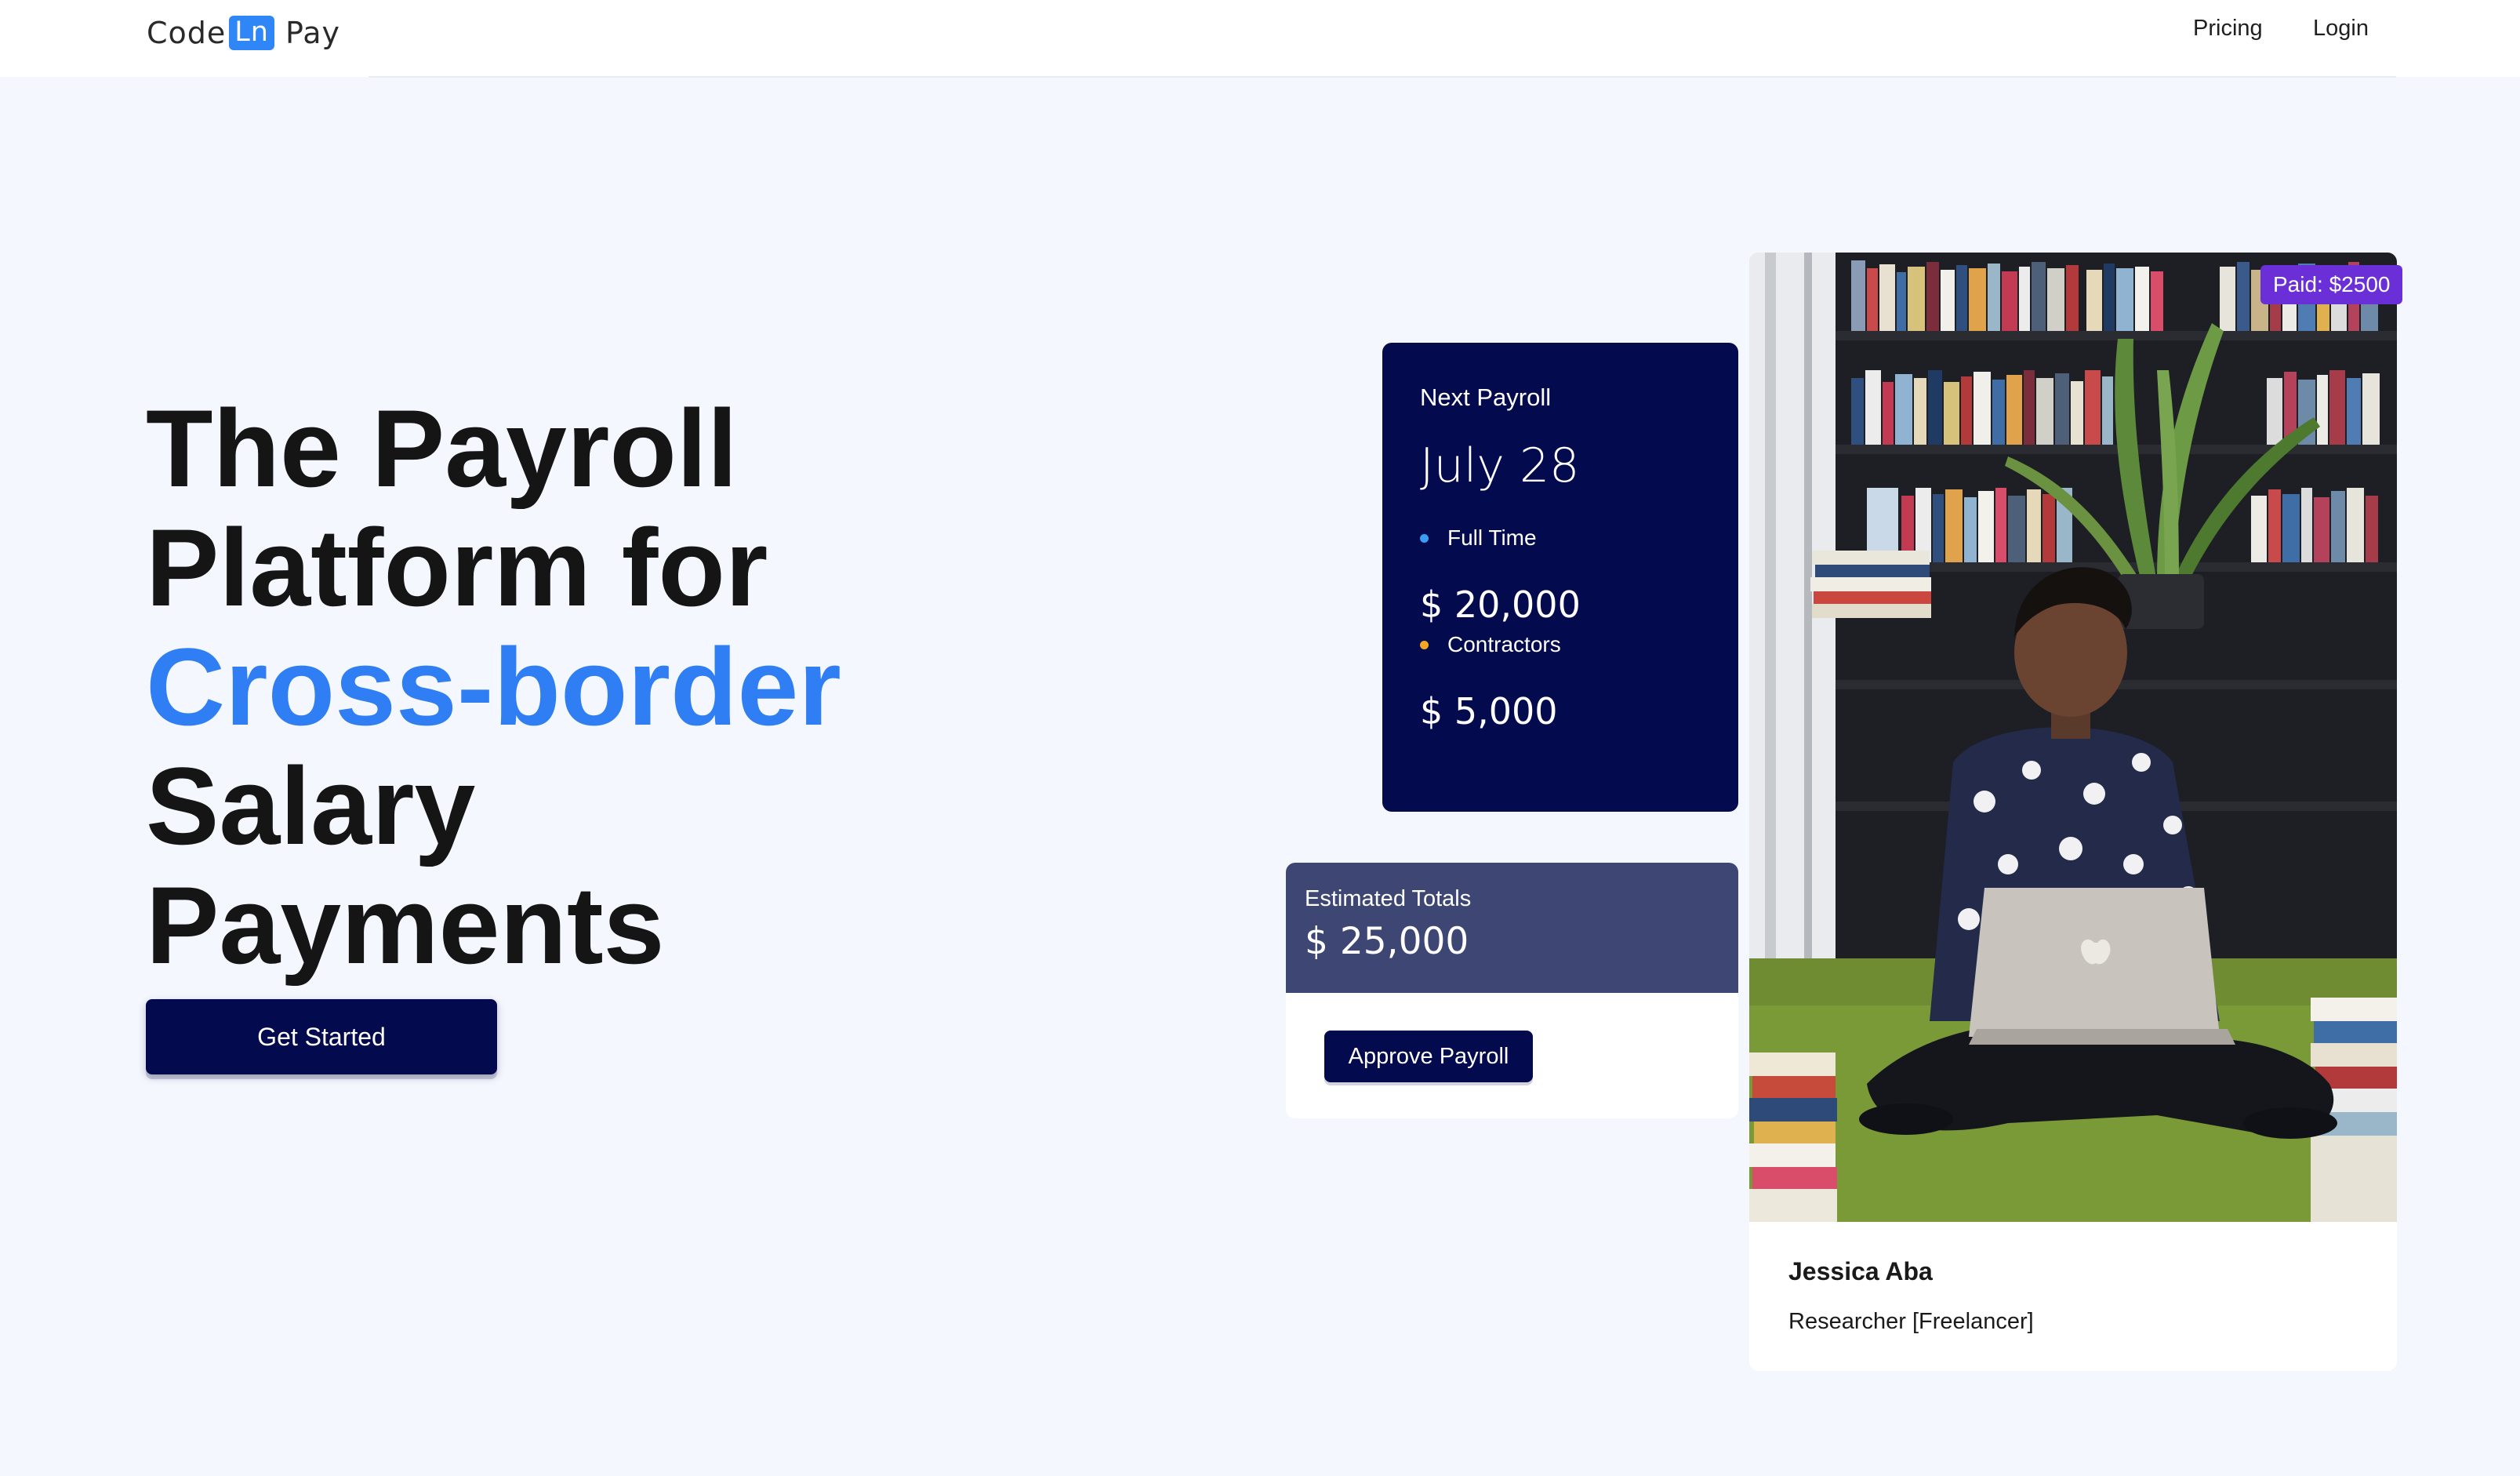 Image resolution: width=2520 pixels, height=1476 pixels. What do you see at coordinates (1260, 39) in the screenshot?
I see `navbar: Code Ln Pay Pricing Login` at bounding box center [1260, 39].